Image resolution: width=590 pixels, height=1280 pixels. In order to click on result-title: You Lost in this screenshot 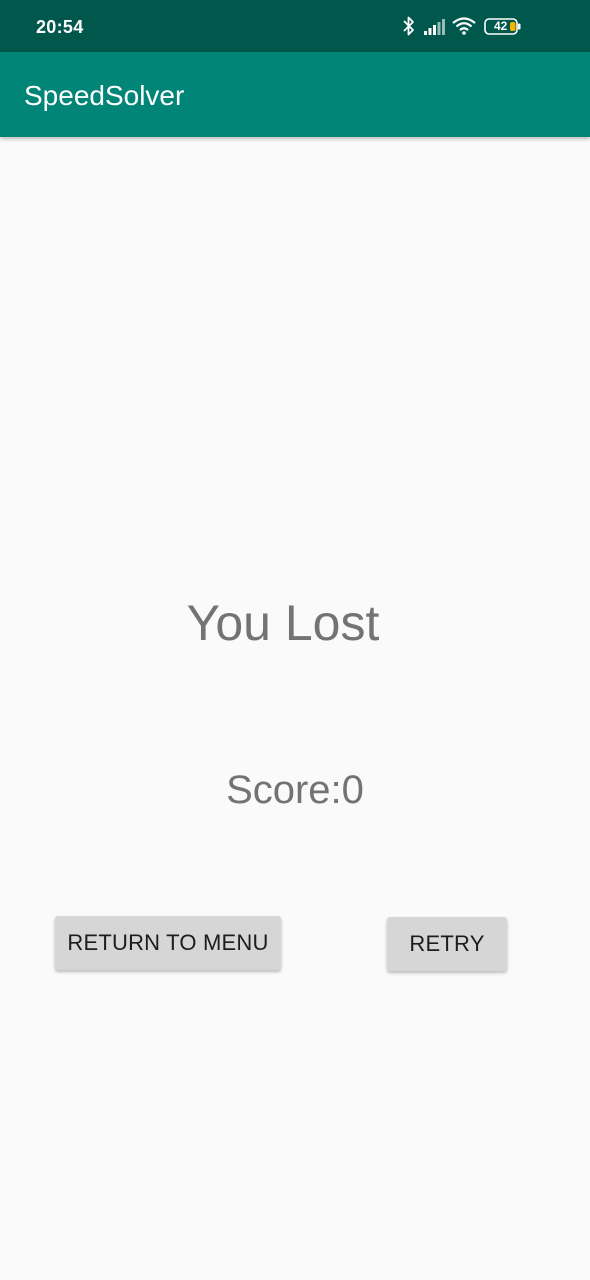, I will do `click(283, 623)`.